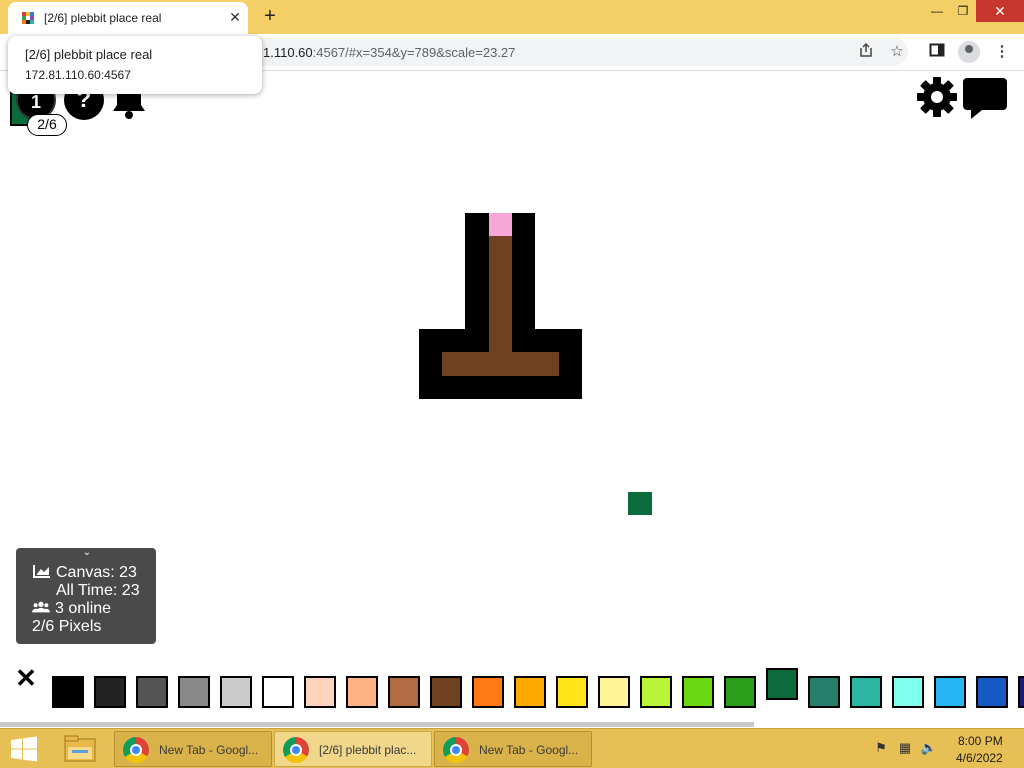  What do you see at coordinates (866, 52) in the screenshot?
I see `share-icon` at bounding box center [866, 52].